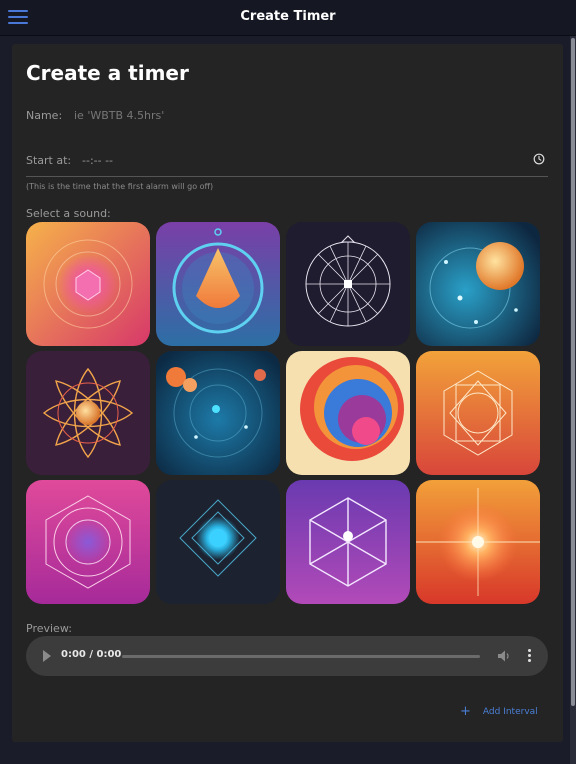 The image size is (576, 764). I want to click on violet-hexagon-prism-icon, so click(348, 542).